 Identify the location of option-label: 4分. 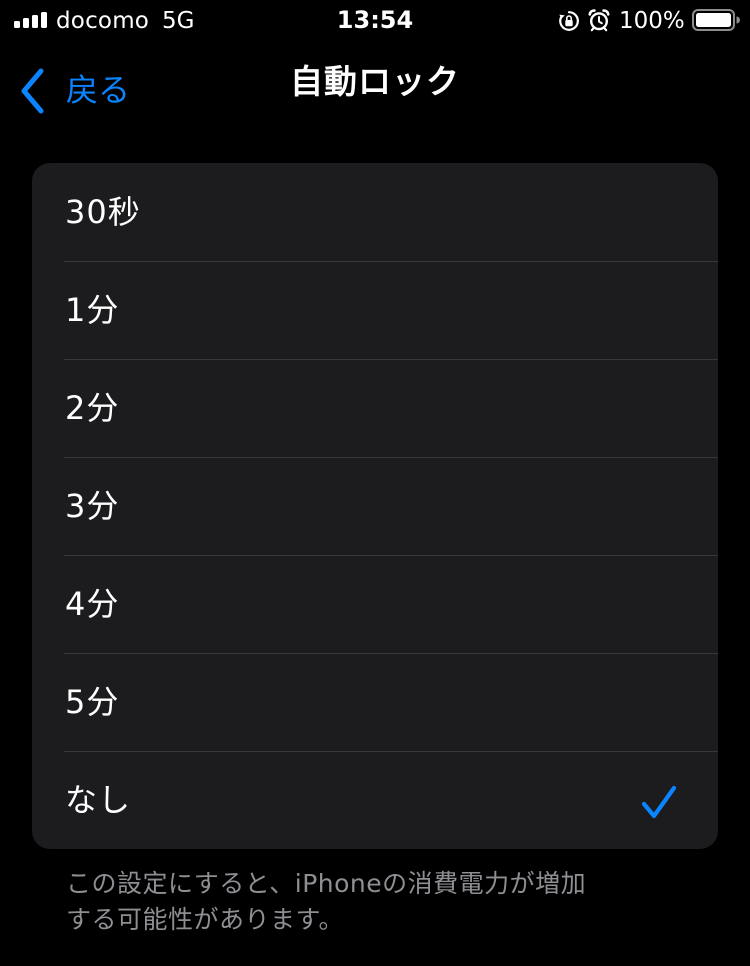
(92, 604).